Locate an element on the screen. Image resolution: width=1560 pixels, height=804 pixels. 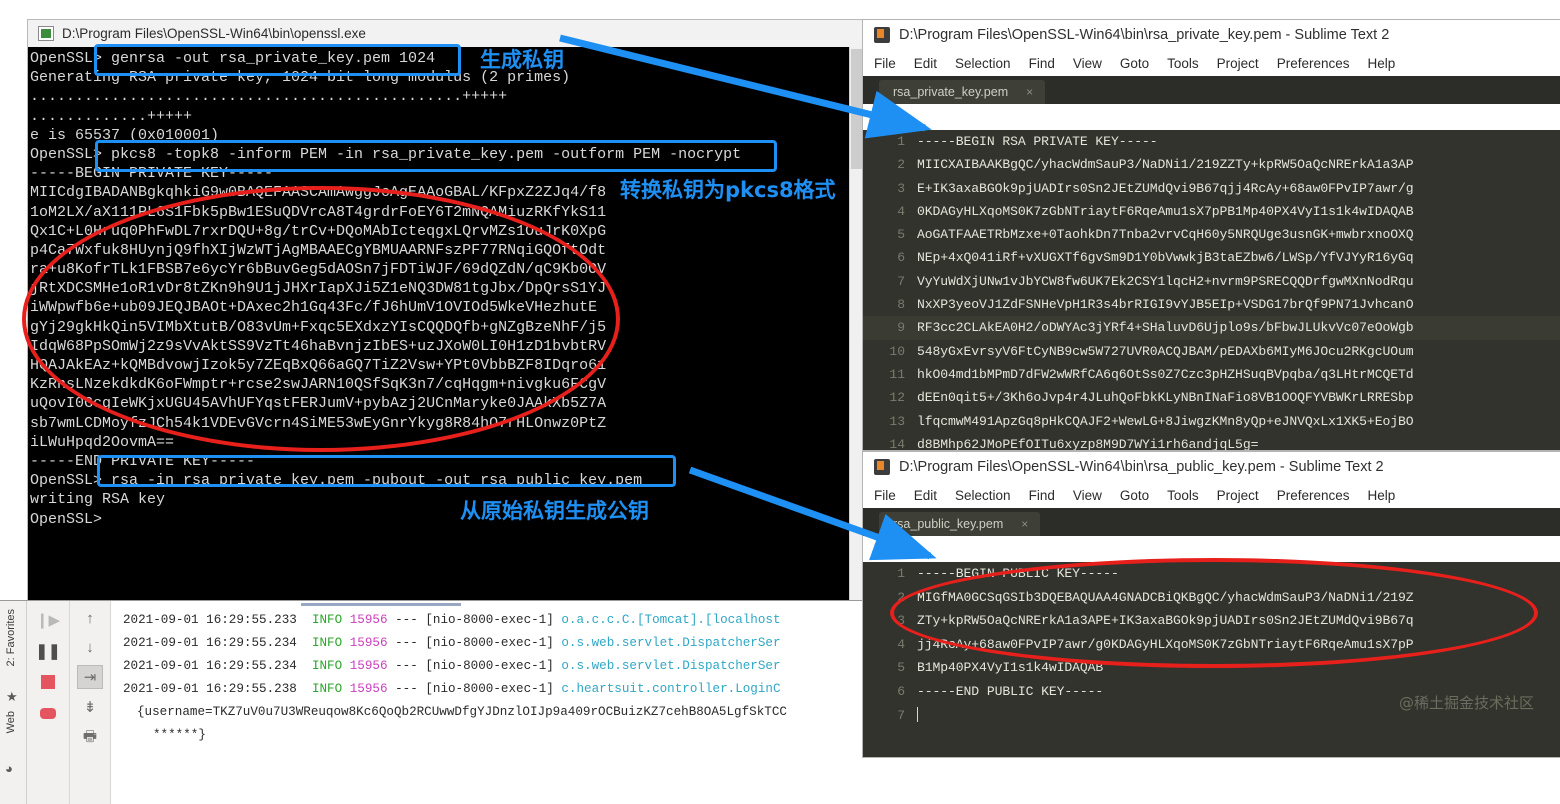
globe-icon: ◕ is located at coordinates (9, 768).